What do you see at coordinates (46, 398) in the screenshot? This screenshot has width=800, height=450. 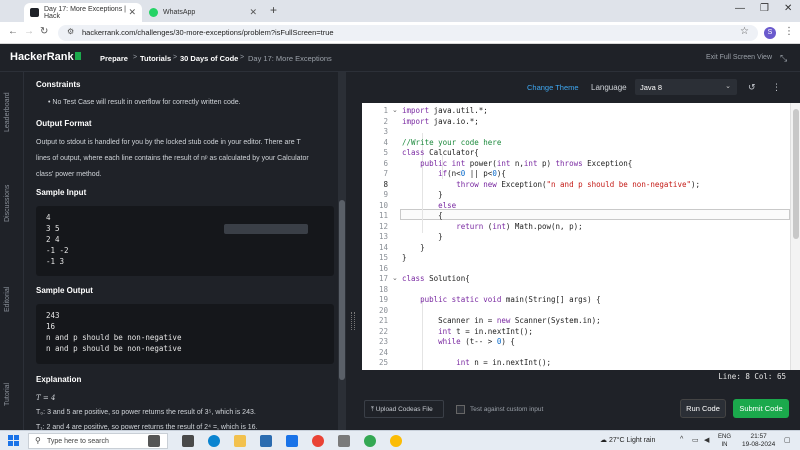 I see `explanation-t: T = 4` at bounding box center [46, 398].